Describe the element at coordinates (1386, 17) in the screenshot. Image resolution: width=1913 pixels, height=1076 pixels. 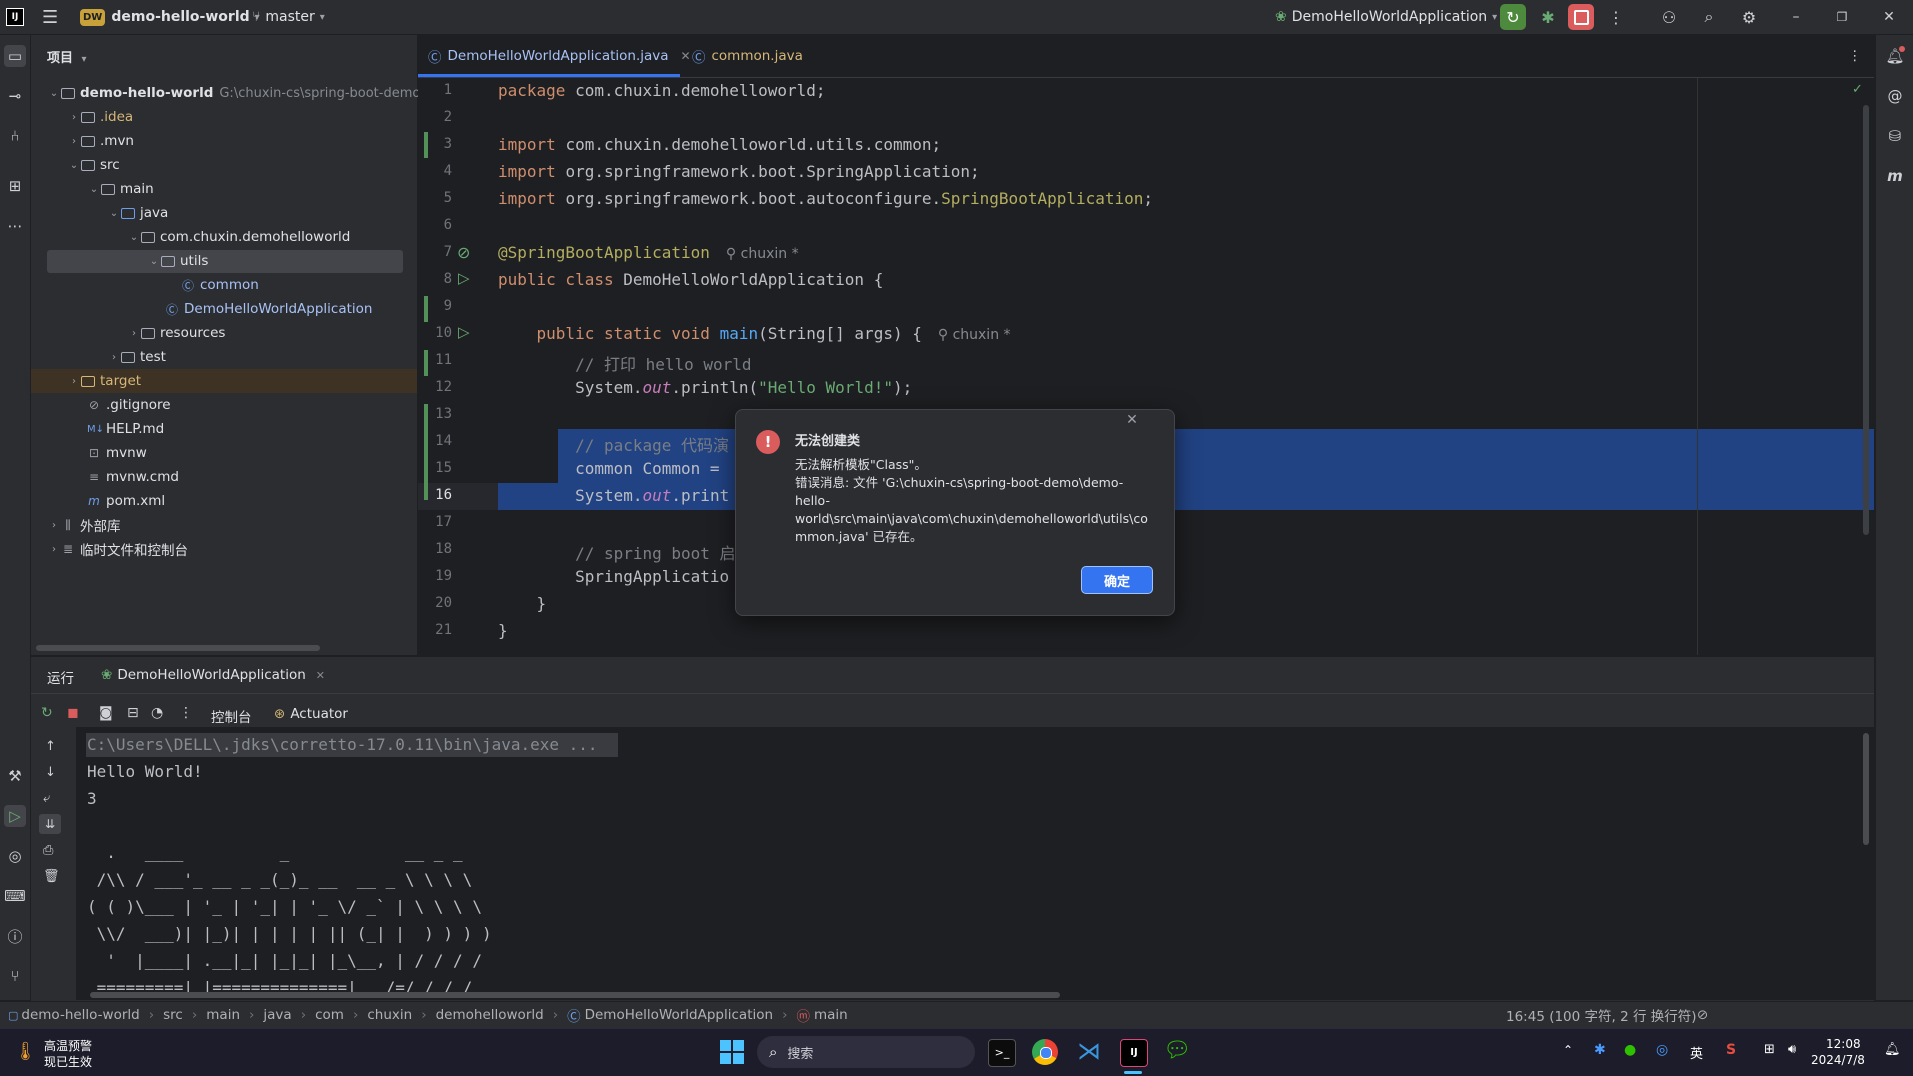
I see `run-config-selector: ❀ DemoHelloWorldApplication ▾` at that location.